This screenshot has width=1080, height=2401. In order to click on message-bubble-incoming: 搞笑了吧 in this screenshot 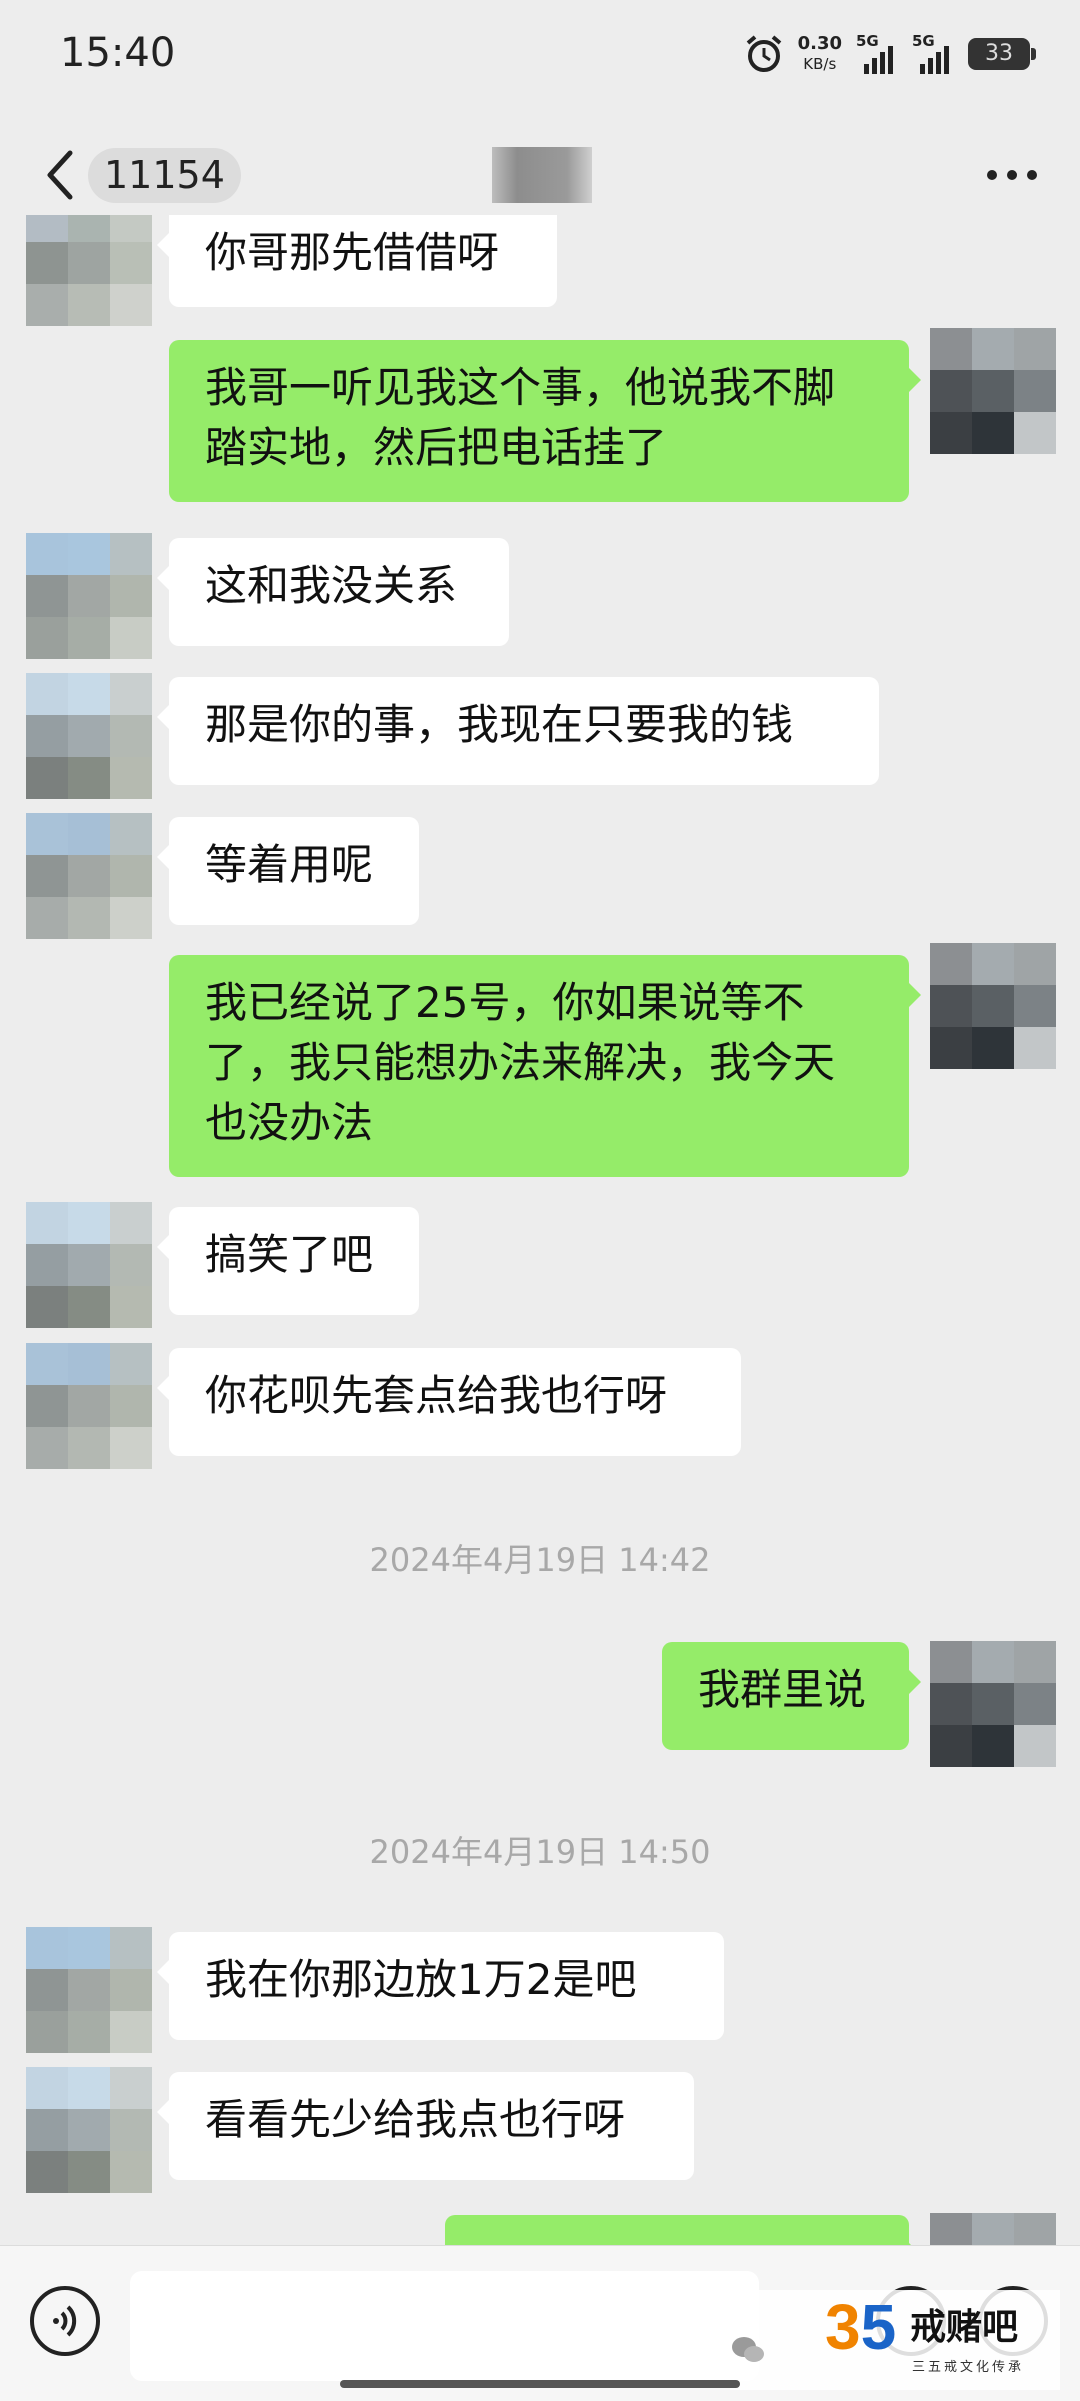, I will do `click(288, 1261)`.